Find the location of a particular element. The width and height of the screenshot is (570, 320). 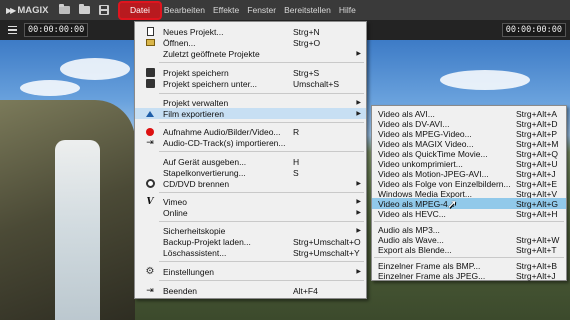

save-disk-icon is located at coordinates (150, 72).